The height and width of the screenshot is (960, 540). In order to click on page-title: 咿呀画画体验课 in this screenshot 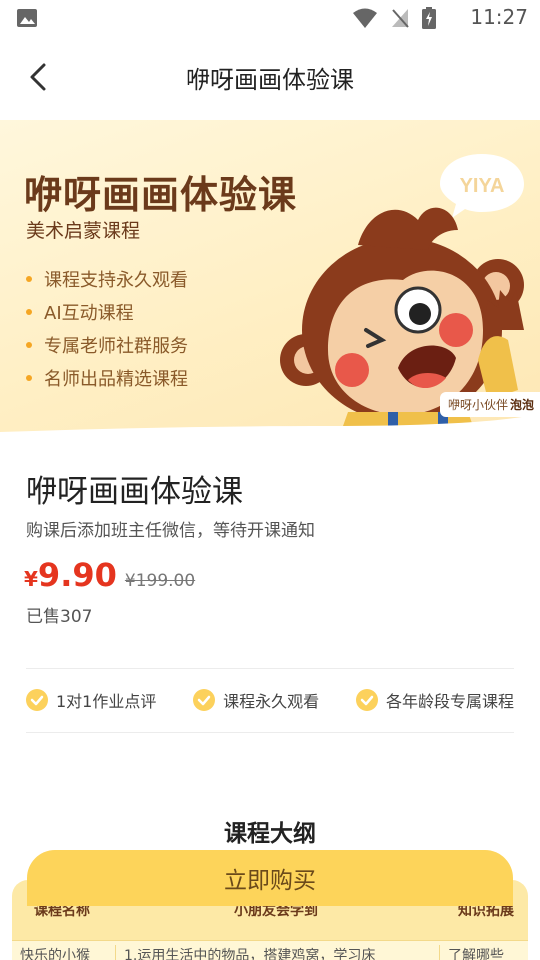, I will do `click(270, 80)`.